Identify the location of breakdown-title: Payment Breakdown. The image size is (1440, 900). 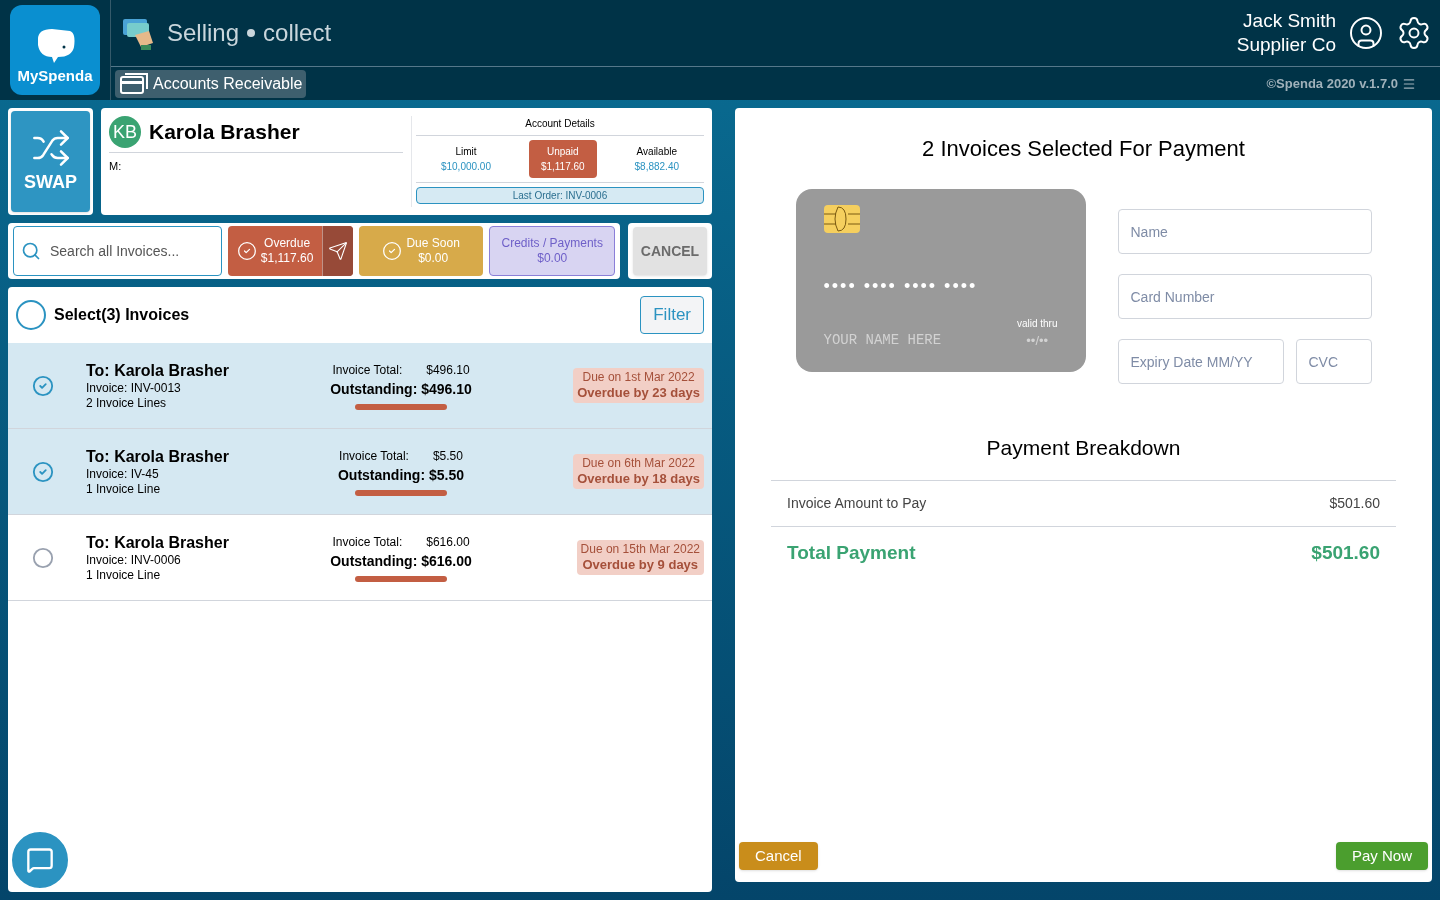
(1083, 448).